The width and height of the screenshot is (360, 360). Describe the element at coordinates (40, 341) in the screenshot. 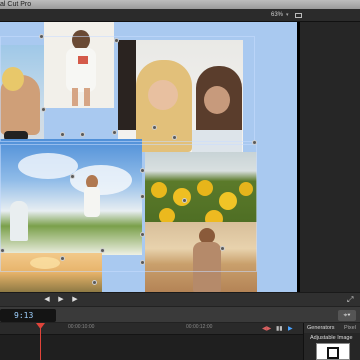

I see `playhead` at that location.